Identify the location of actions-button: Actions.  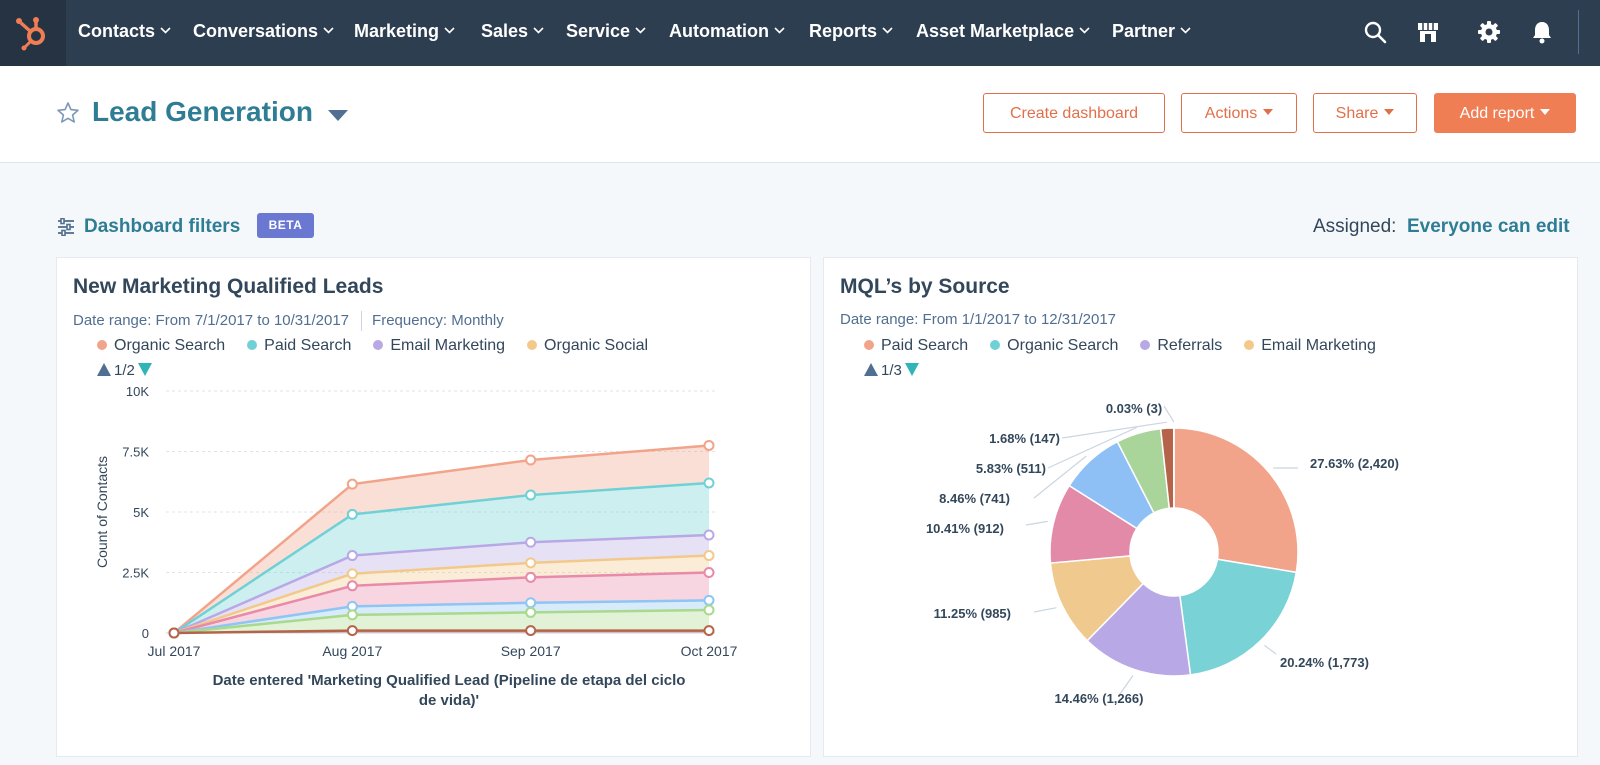
(1239, 113).